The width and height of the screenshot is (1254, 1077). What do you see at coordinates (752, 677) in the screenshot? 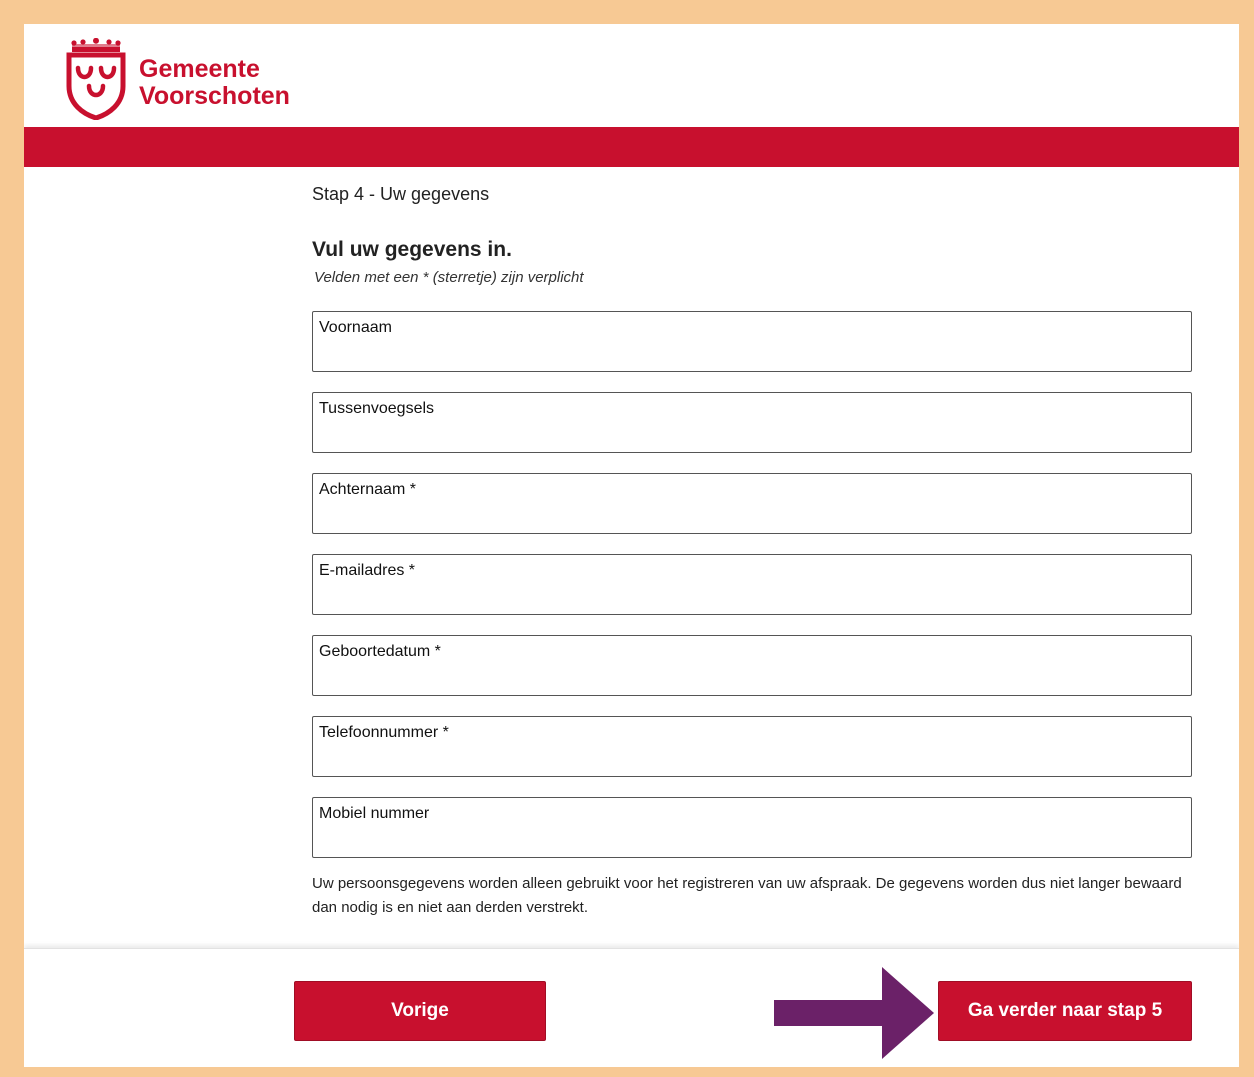
I see `birthdate-input` at bounding box center [752, 677].